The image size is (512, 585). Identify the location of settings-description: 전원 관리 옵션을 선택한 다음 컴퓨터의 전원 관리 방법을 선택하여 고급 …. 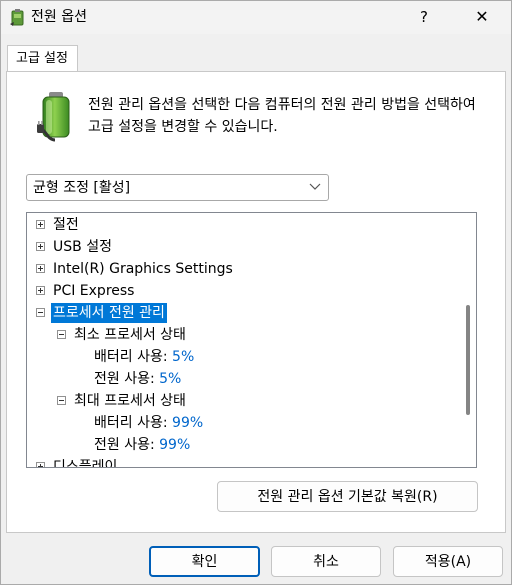
(282, 116).